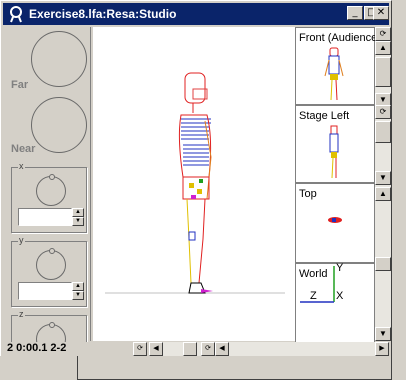 This screenshot has width=406, height=380. Describe the element at coordinates (383, 194) in the screenshot. I see `scroll-up-icon-3: ▲` at that location.